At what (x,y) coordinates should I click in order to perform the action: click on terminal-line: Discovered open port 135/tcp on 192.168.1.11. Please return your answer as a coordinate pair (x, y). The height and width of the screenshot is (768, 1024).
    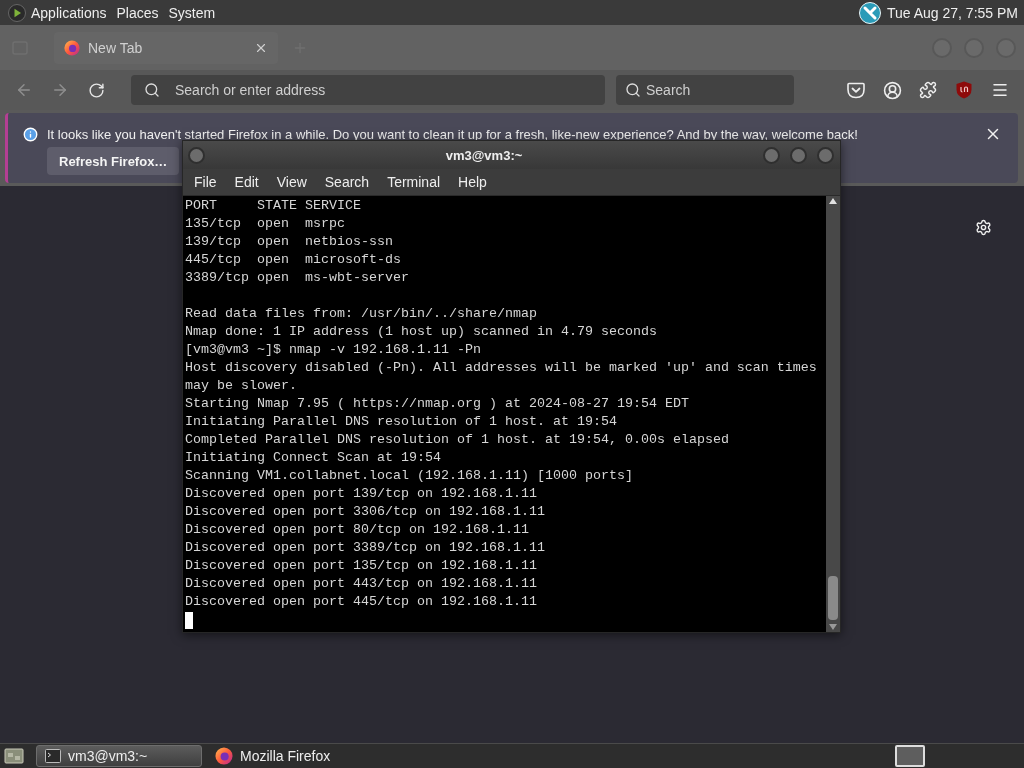
    Looking at the image, I should click on (361, 566).